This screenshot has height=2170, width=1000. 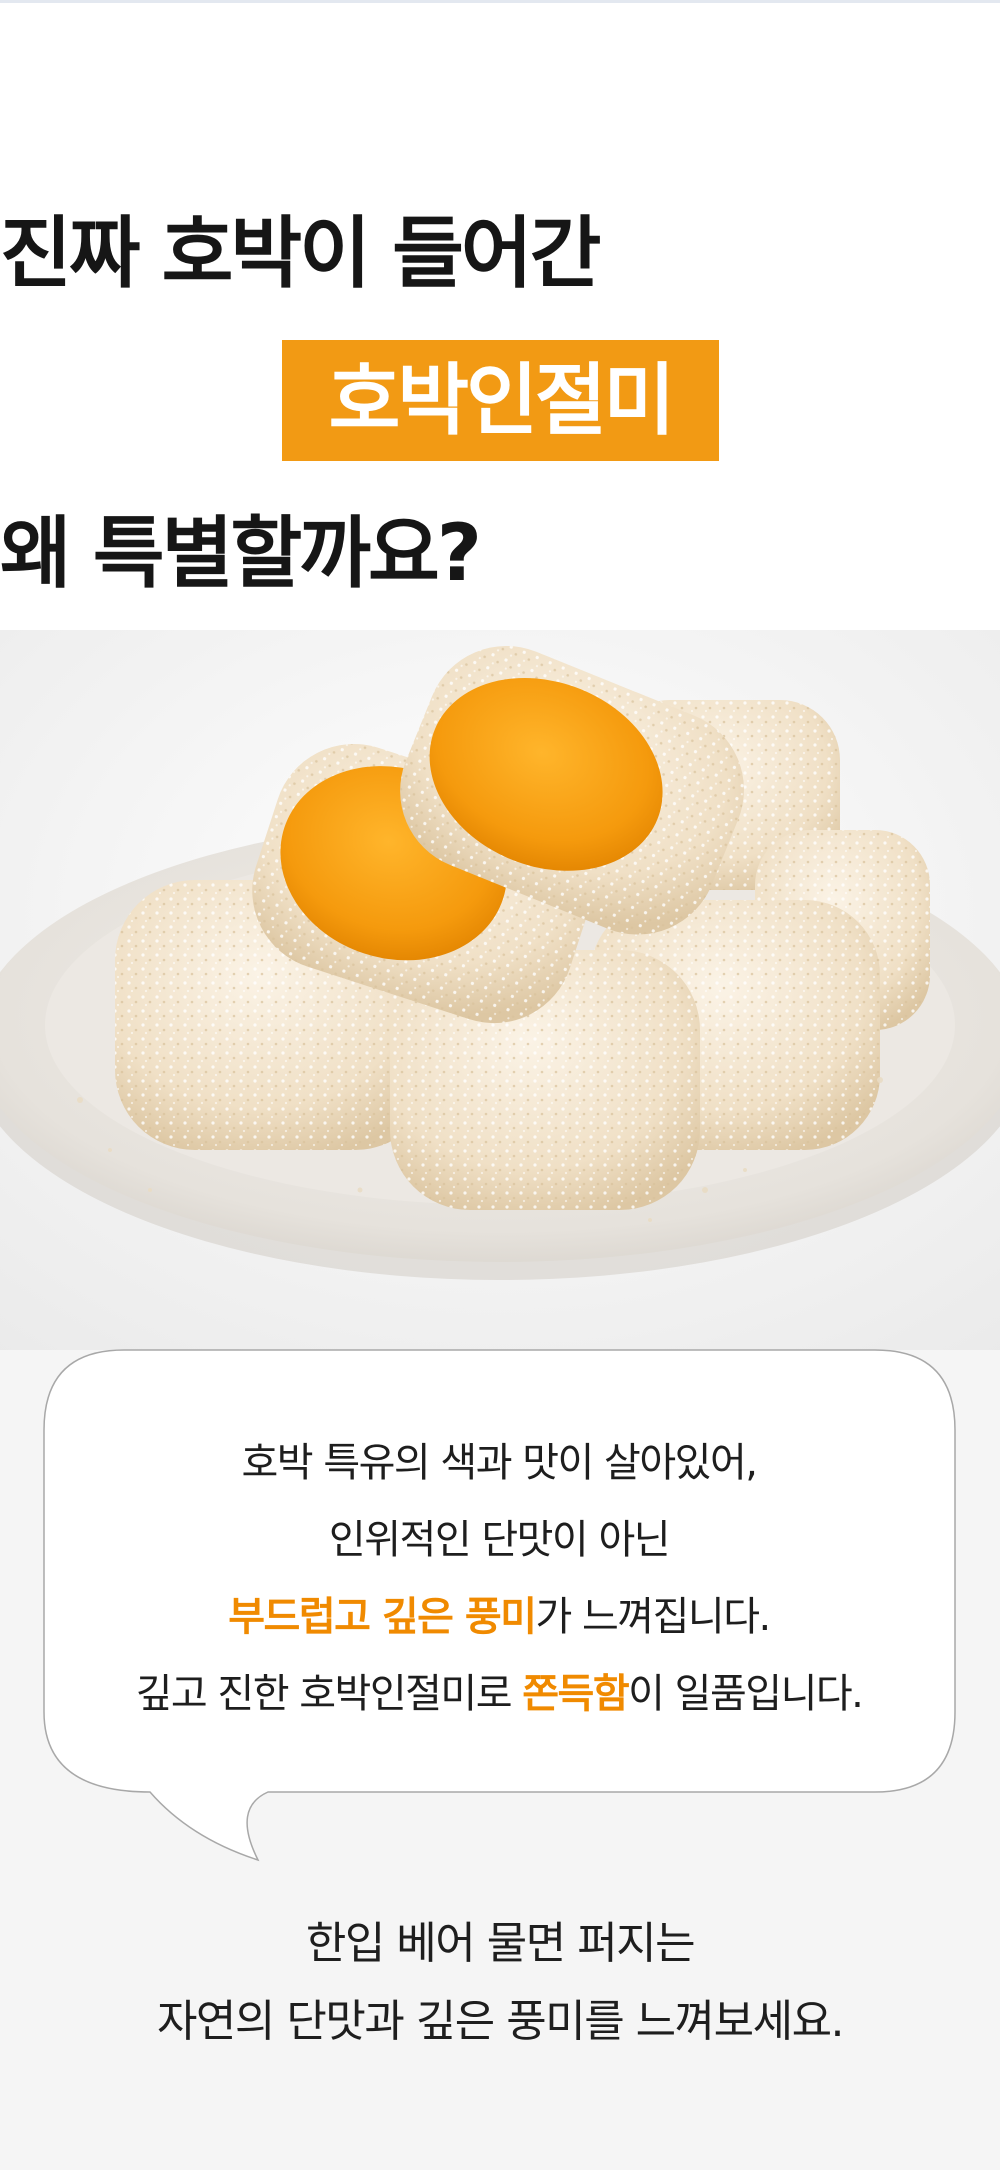 I want to click on bubble-line-4: 깊고 진한 호박인절미로 쫀득함이 일품입니다., so click(x=499, y=1694).